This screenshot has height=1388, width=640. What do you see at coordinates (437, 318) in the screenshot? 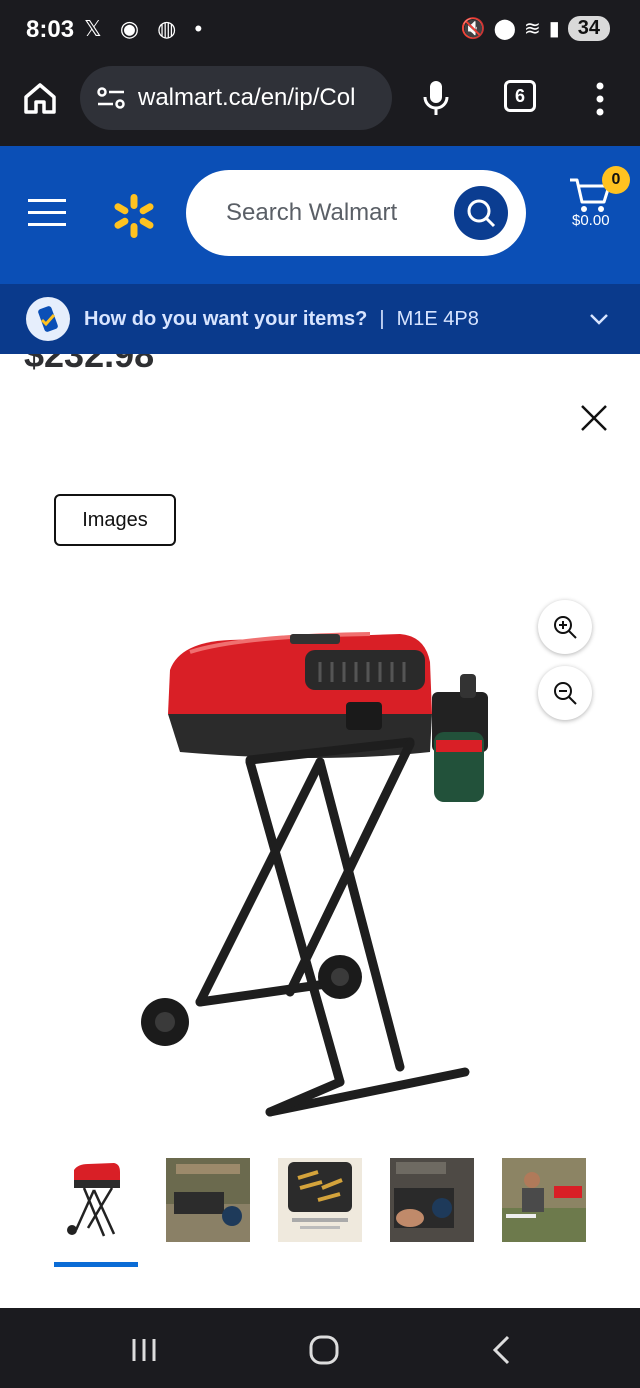
I see `postal-code: M1E 4P8` at bounding box center [437, 318].